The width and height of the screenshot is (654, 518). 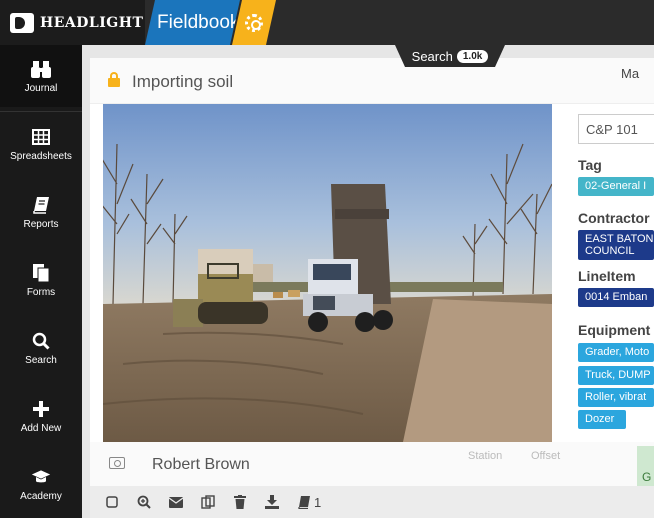 I want to click on select-checkbox-icon, so click(x=112, y=502).